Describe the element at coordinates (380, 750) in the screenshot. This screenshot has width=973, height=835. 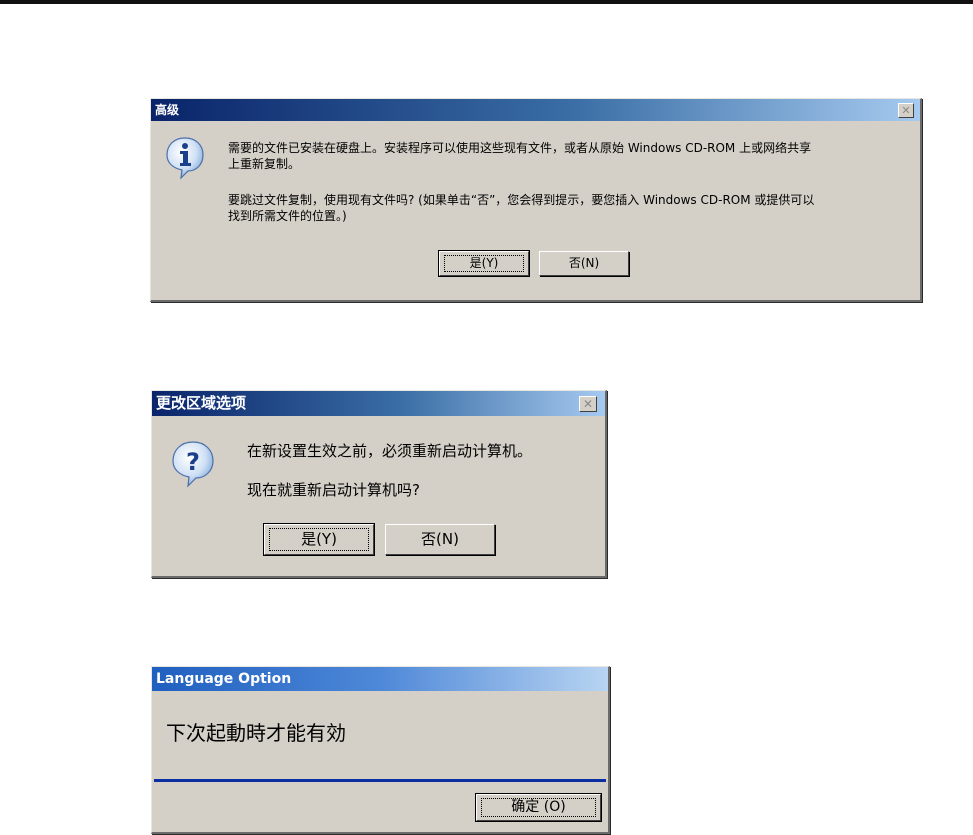
I see `language-option-dialog: Language Option 下次起動時才能有効 确定 (O)` at that location.